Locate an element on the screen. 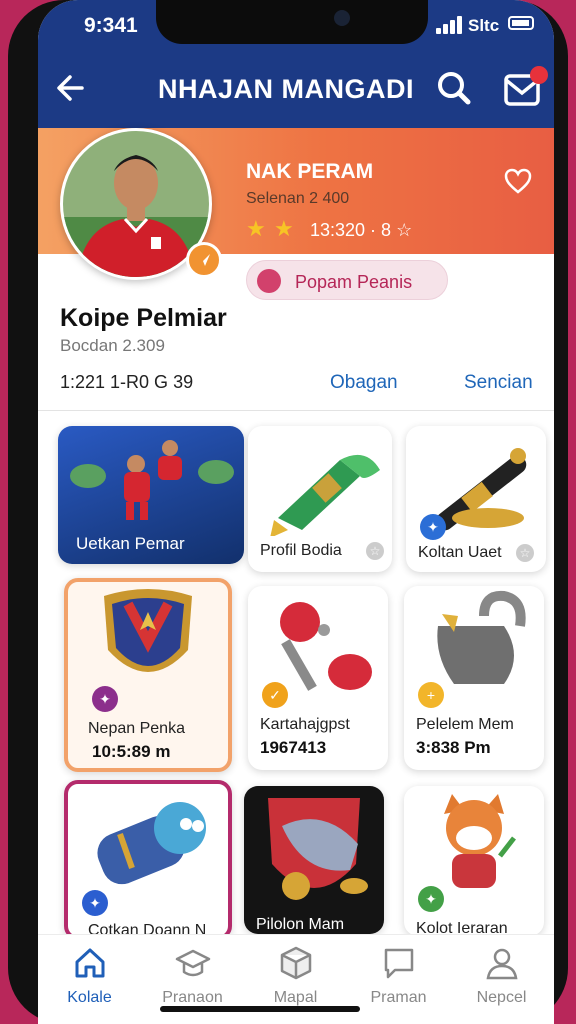 This screenshot has height=1024, width=576. lock-illustration is located at coordinates (481, 637).